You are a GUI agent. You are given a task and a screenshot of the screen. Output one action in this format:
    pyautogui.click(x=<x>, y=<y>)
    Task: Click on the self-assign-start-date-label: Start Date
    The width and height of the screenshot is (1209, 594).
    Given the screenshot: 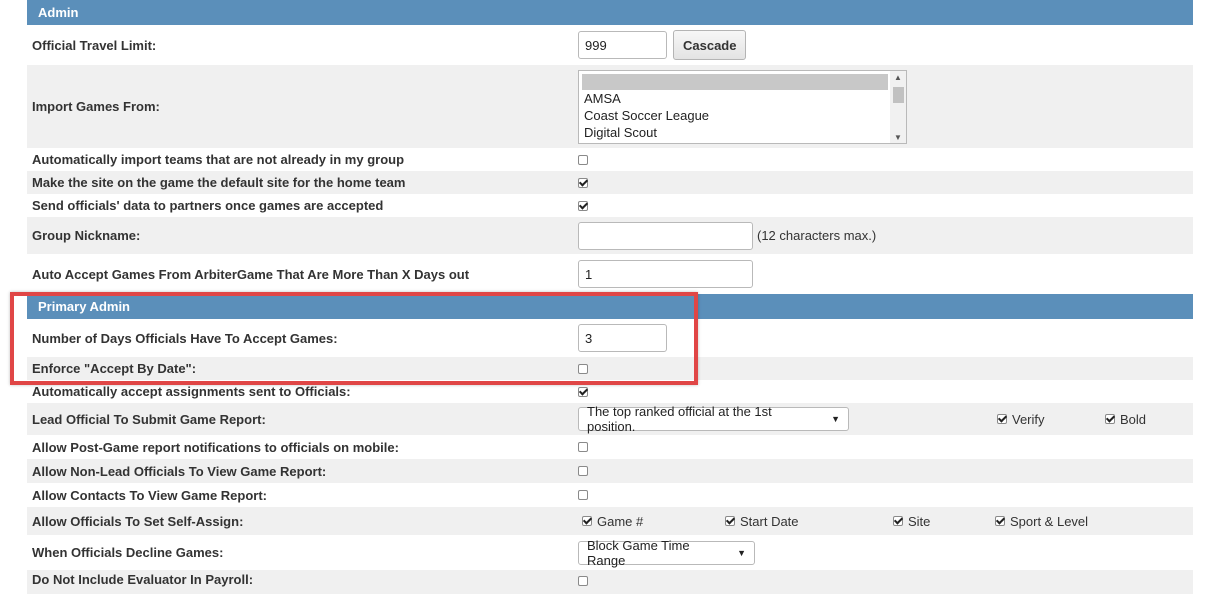 What is the action you would take?
    pyautogui.click(x=769, y=521)
    